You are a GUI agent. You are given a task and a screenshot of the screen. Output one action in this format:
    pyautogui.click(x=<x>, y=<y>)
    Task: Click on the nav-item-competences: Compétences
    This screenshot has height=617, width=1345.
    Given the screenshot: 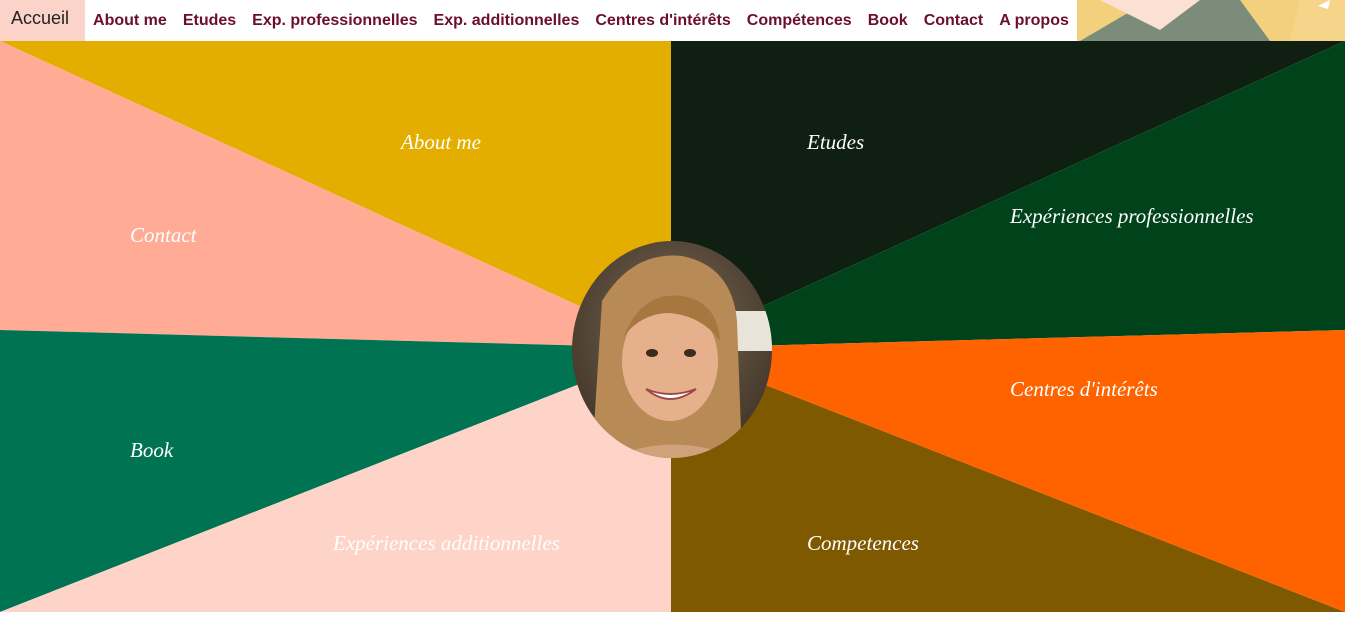 What is the action you would take?
    pyautogui.click(x=799, y=20)
    